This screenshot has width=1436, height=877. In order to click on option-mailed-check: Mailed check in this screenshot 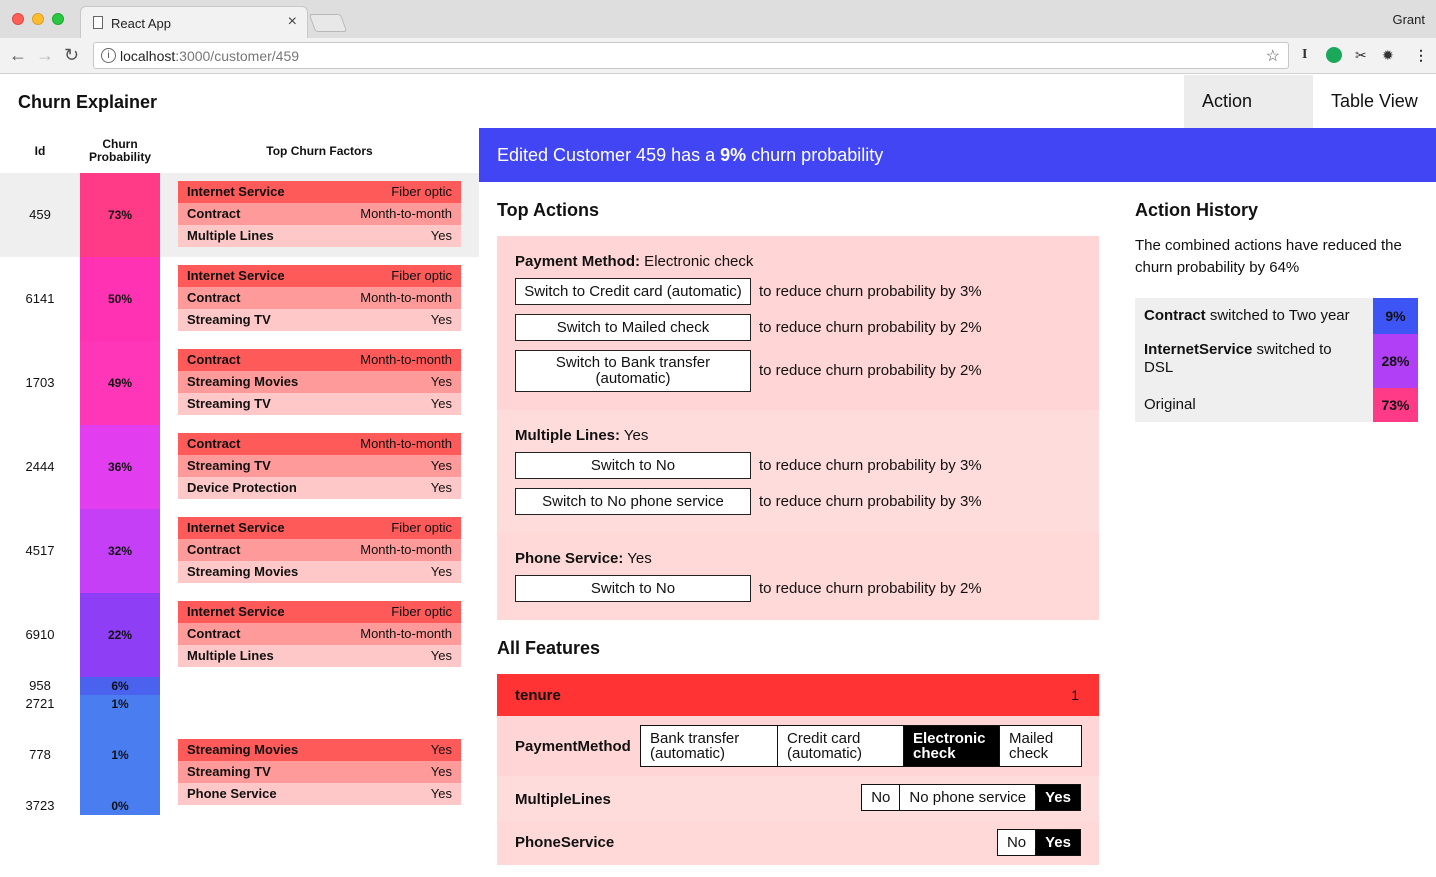, I will do `click(1040, 746)`.